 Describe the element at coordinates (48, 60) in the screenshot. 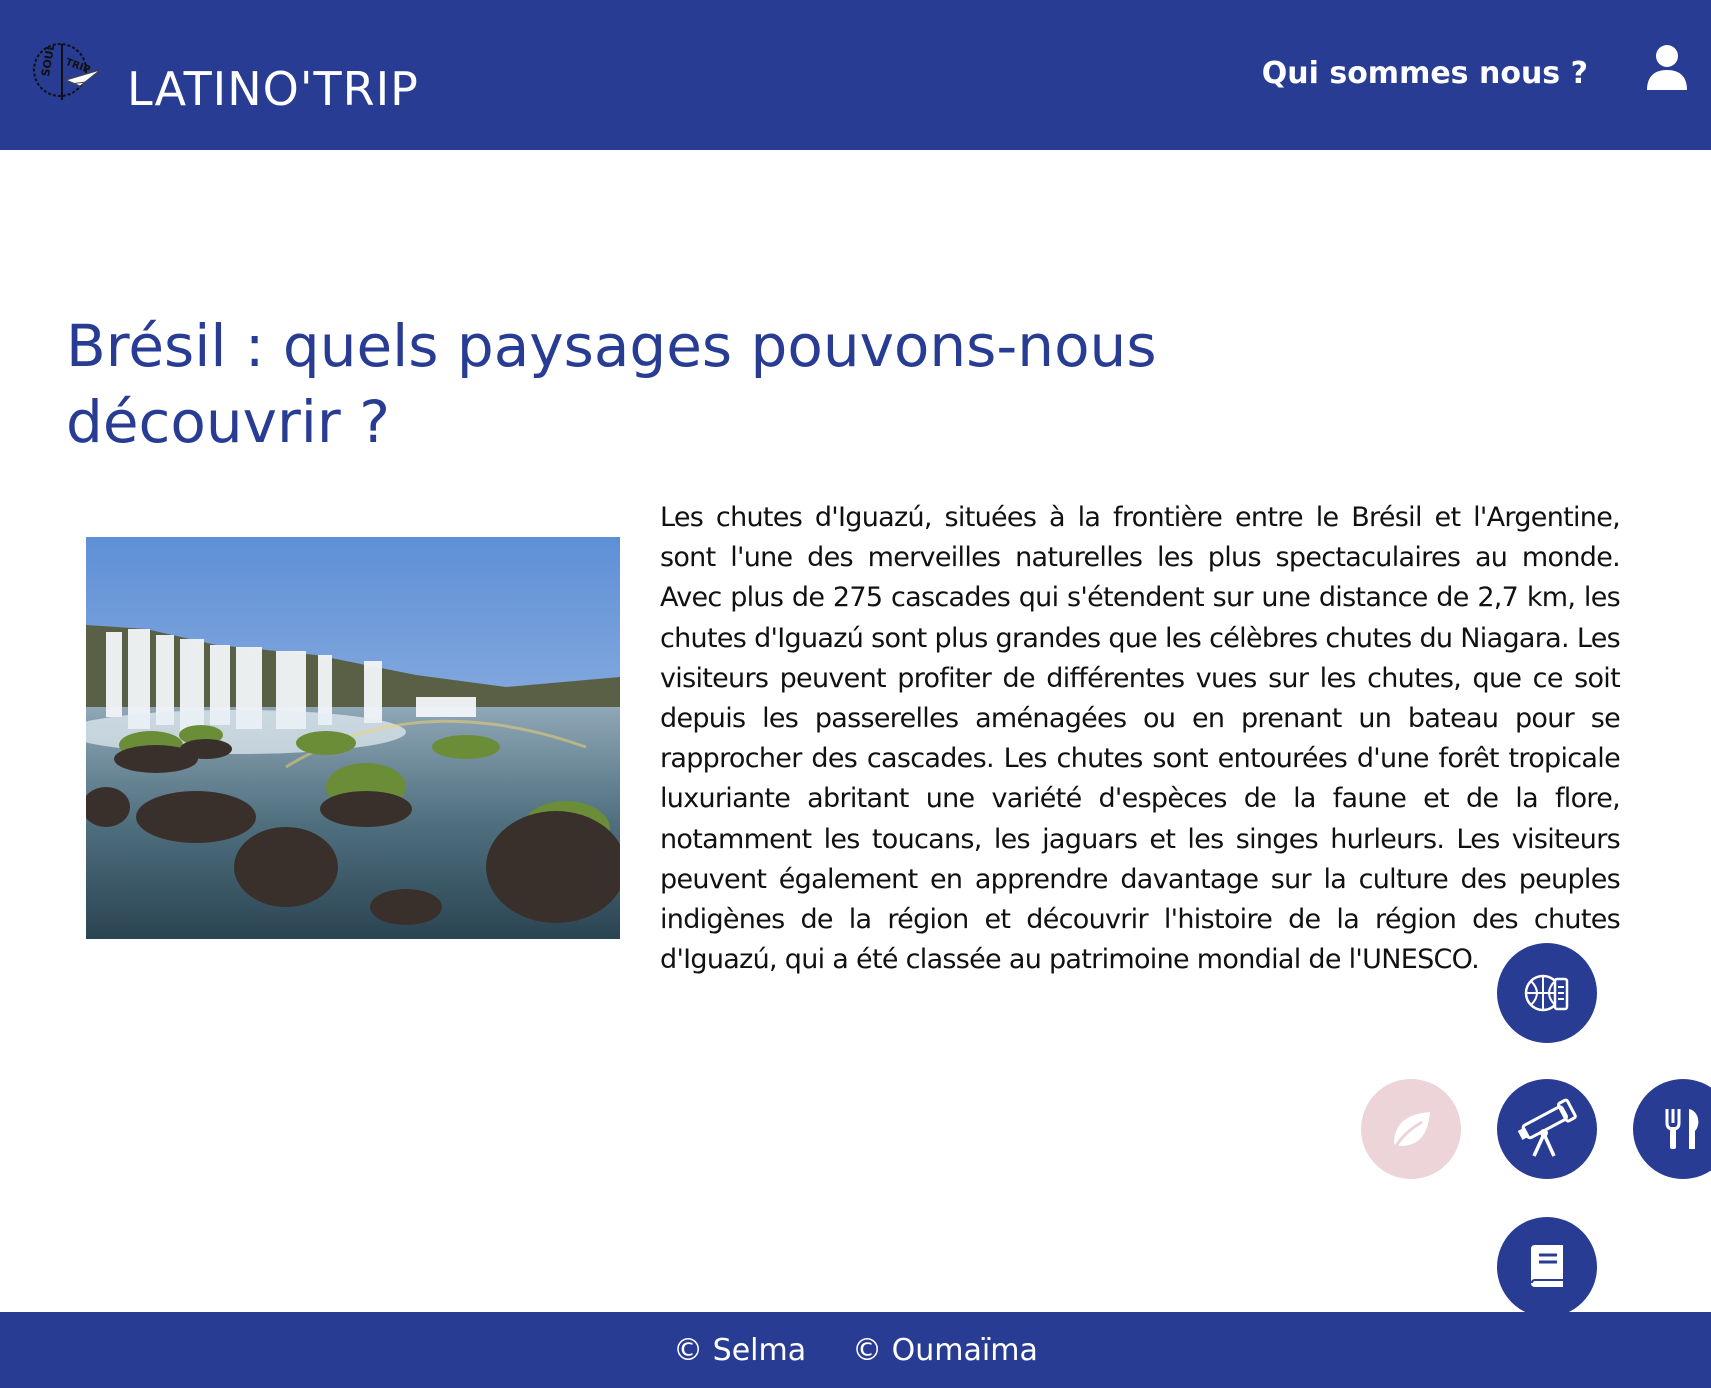

I see `svg-text: SOUL` at that location.